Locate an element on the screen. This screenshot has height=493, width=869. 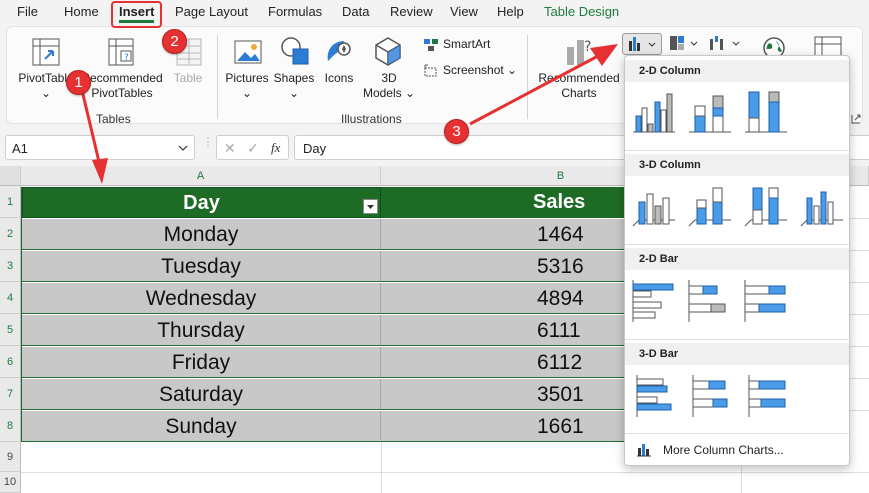
callout-badge-2: 2 is located at coordinates (174, 41).